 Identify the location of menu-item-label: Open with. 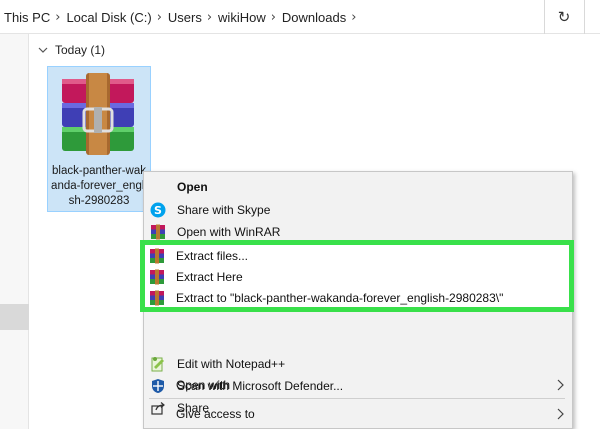
(203, 385).